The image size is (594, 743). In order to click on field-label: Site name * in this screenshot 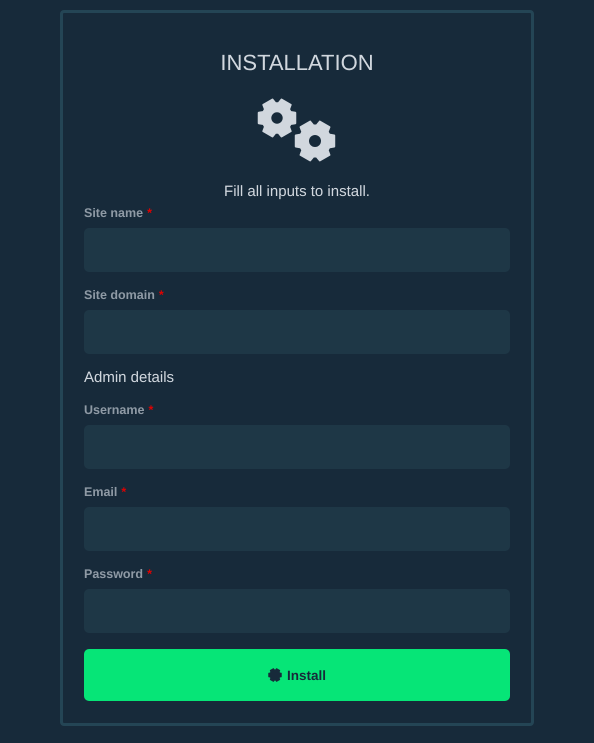, I will do `click(118, 213)`.